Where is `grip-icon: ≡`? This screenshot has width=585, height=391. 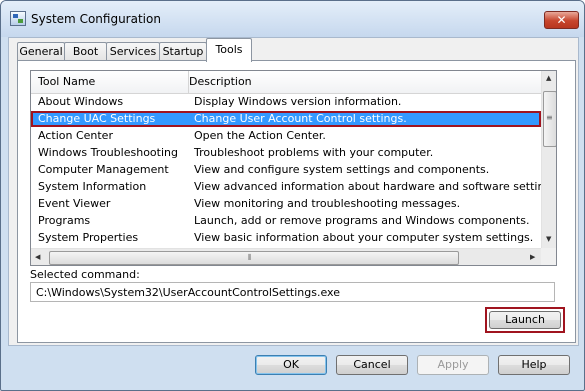 grip-icon: ≡ is located at coordinates (549, 117).